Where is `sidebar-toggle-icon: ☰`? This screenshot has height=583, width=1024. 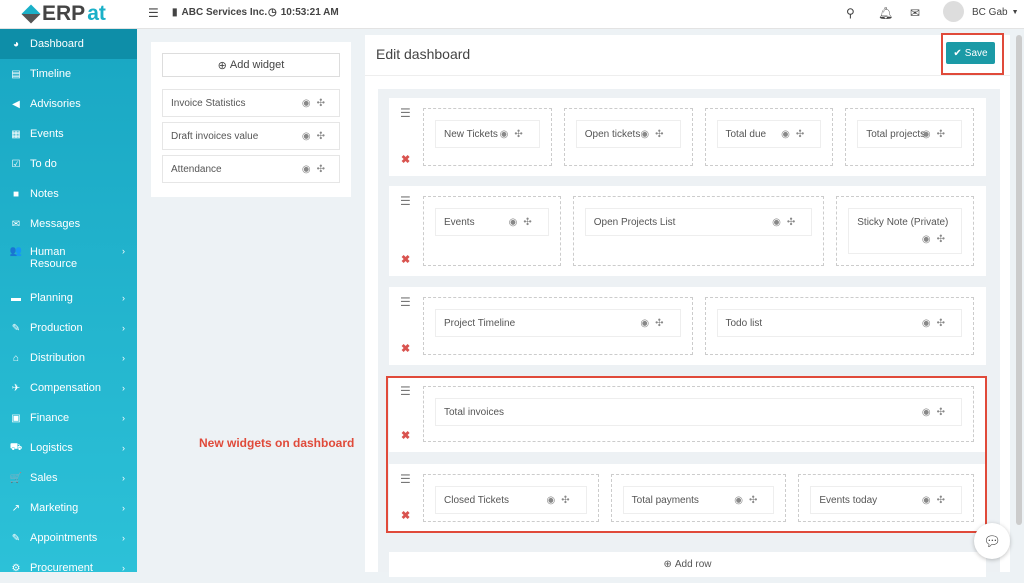
sidebar-toggle-icon: ☰ is located at coordinates (153, 13).